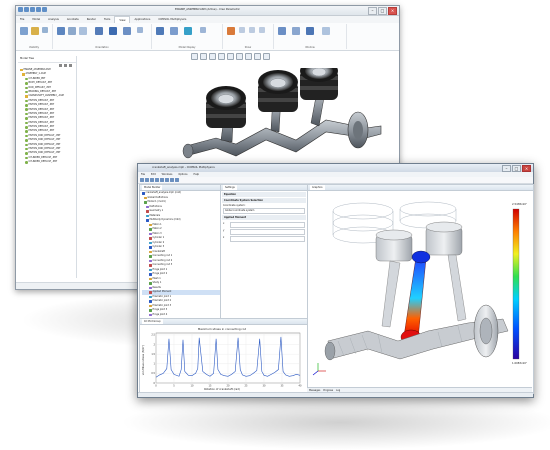 The height and width of the screenshot is (450, 550). Describe the element at coordinates (282, 31) in the screenshot. I see `activate-icon` at that location.